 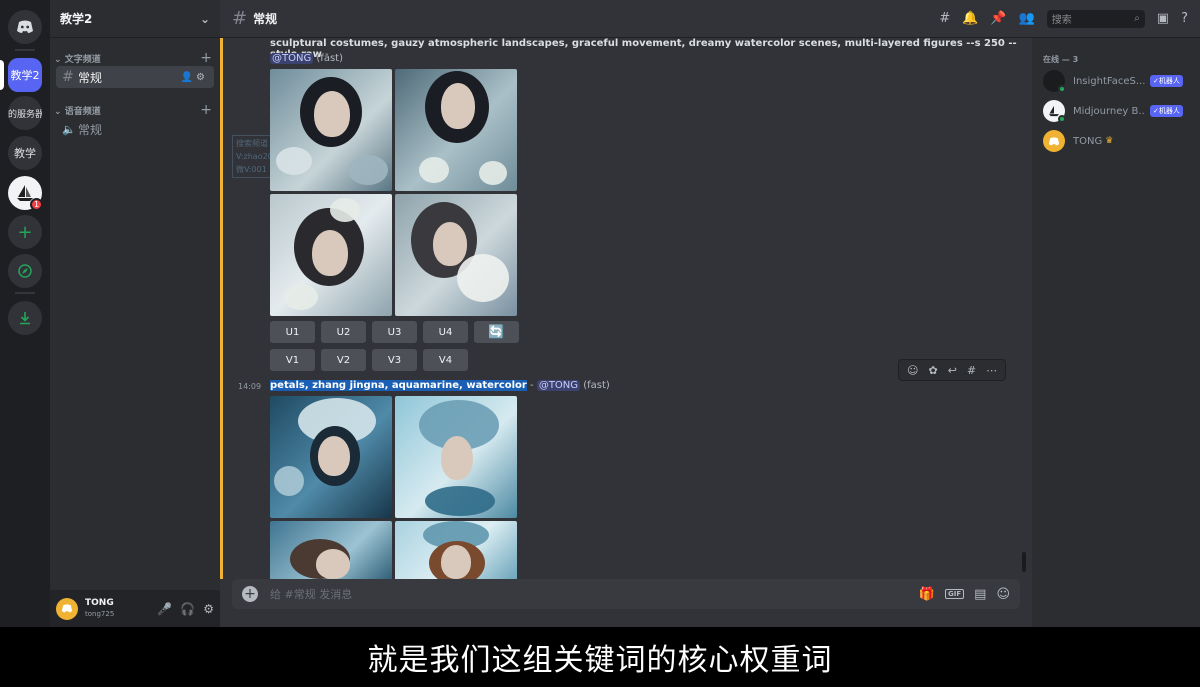 What do you see at coordinates (135, 129) in the screenshot?
I see `channel-item-general-voice: 🔈 常规` at bounding box center [135, 129].